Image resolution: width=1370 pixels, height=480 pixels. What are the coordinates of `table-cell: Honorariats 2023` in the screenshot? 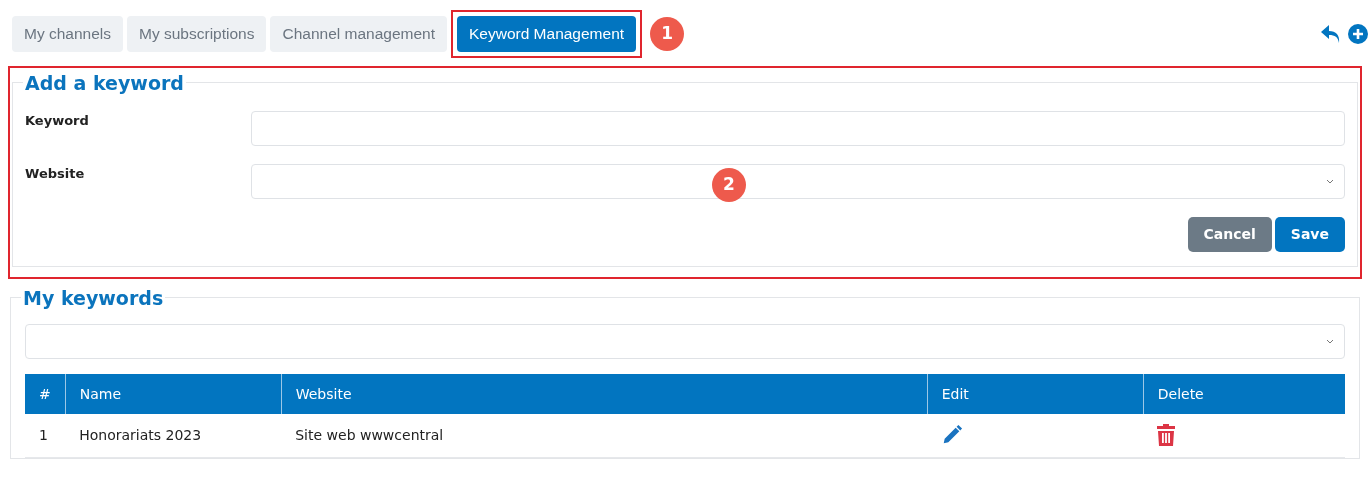 It's located at (173, 435).